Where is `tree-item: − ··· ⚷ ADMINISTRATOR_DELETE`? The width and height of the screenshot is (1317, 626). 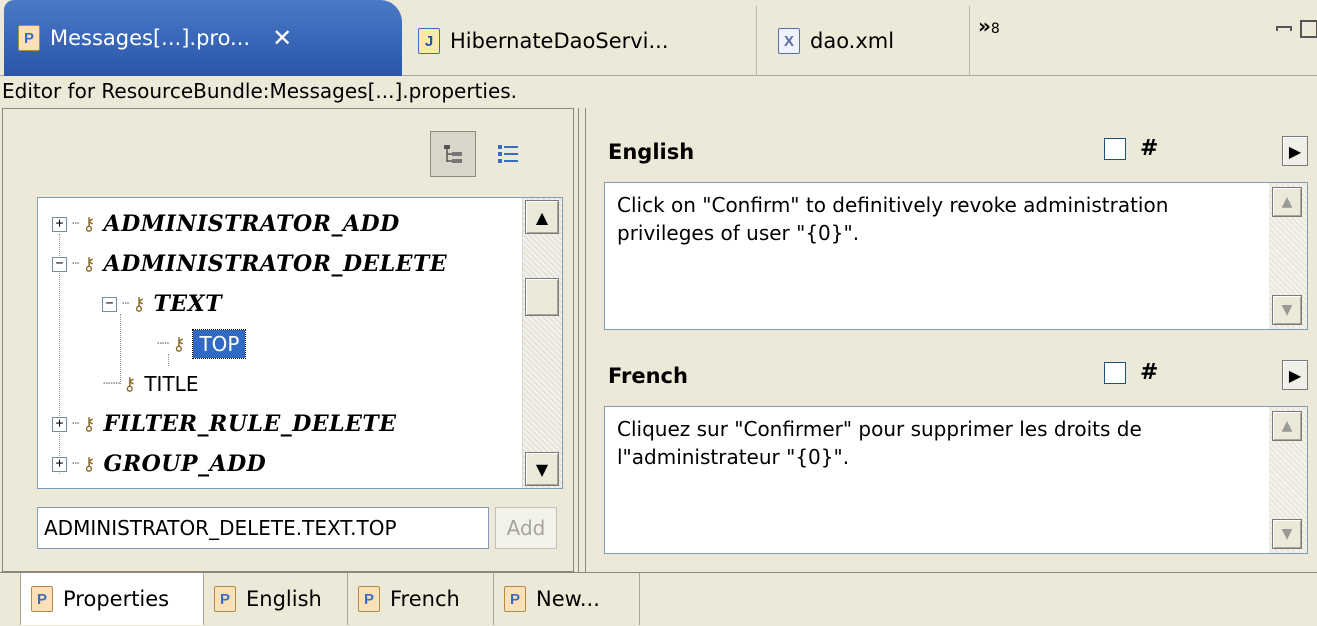
tree-item: − ··· ⚷ ADMINISTRATOR_DELETE is located at coordinates (249, 264).